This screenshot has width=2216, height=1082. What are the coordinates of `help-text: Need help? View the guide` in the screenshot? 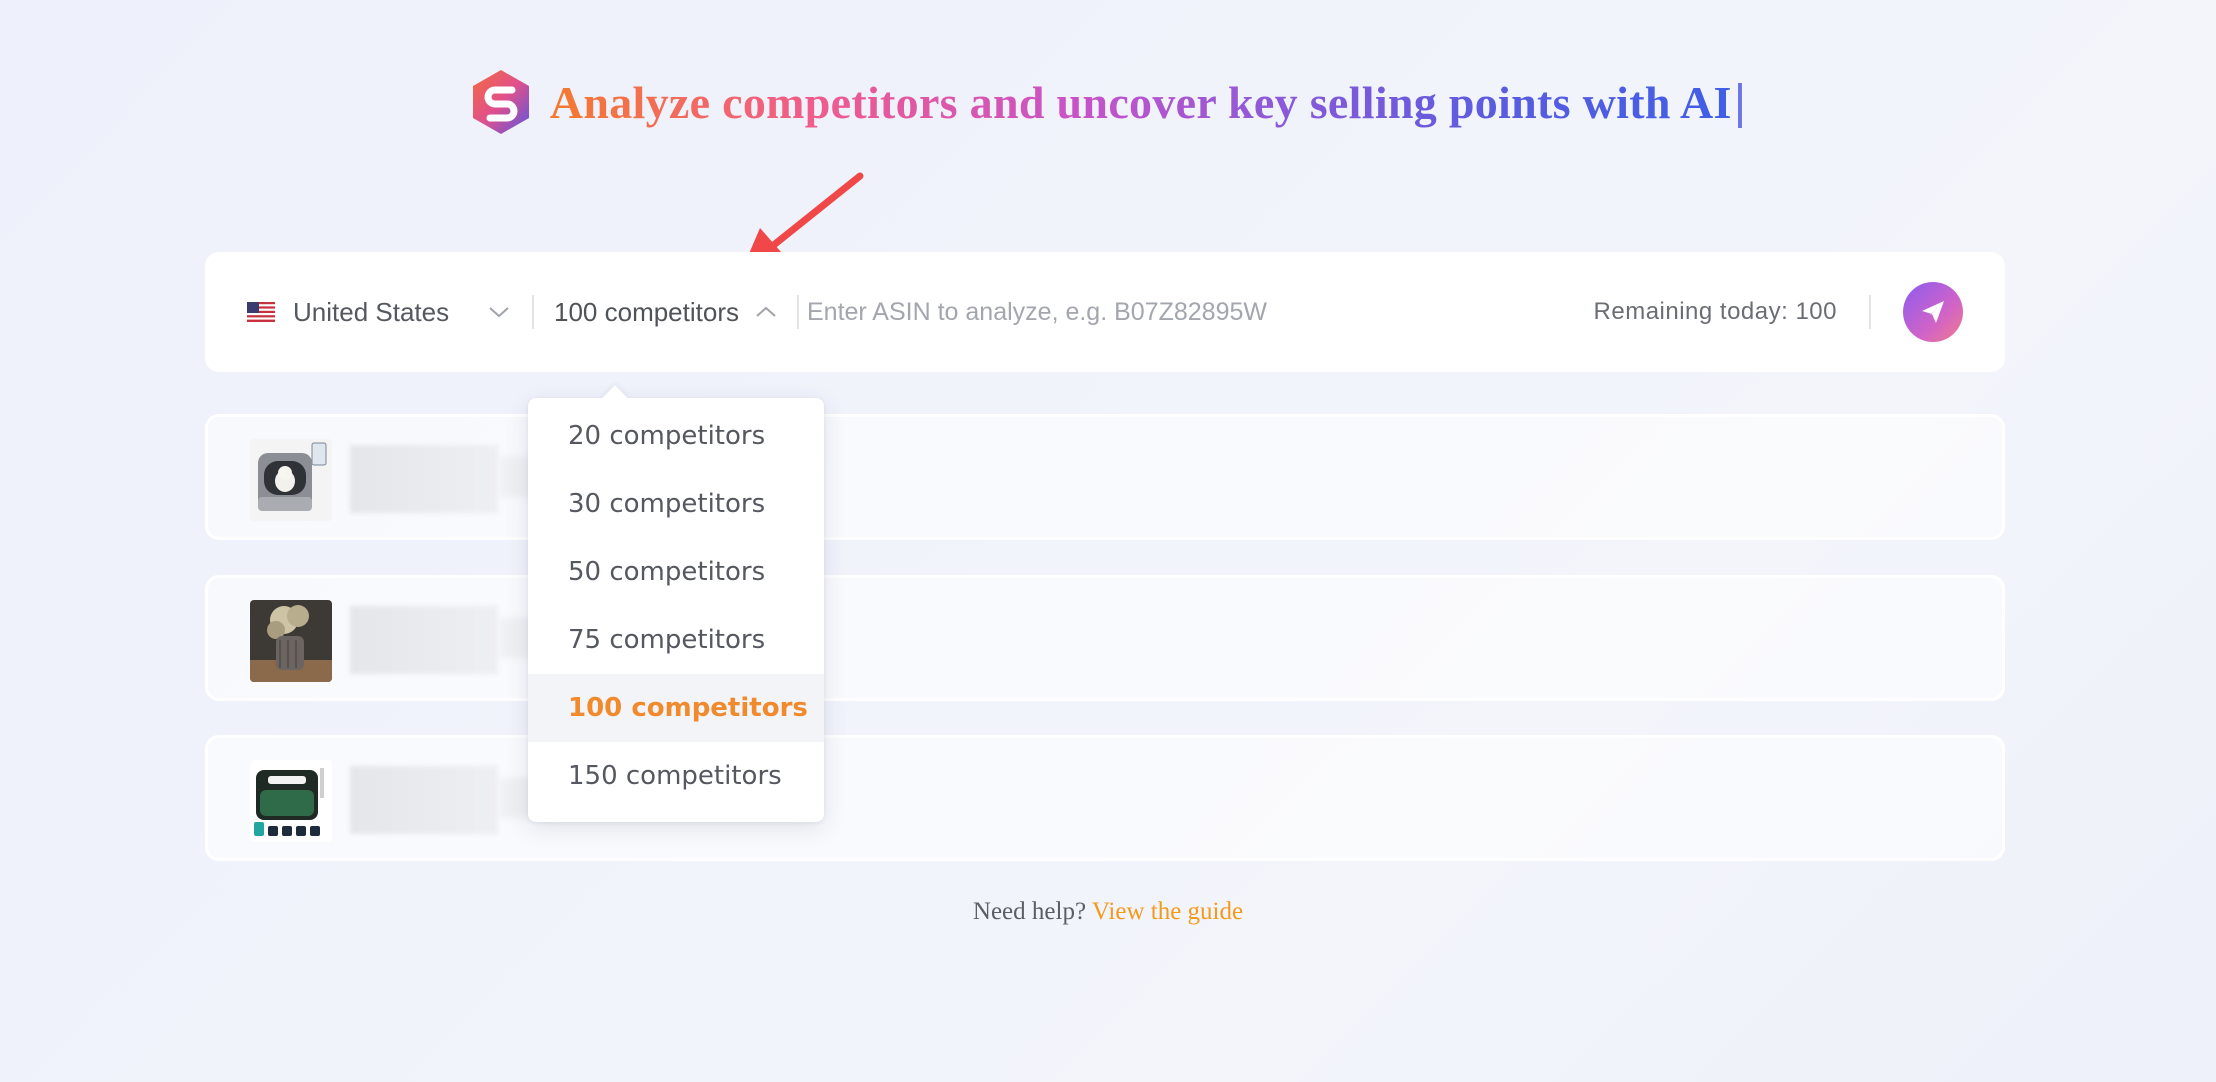 It's located at (1108, 912).